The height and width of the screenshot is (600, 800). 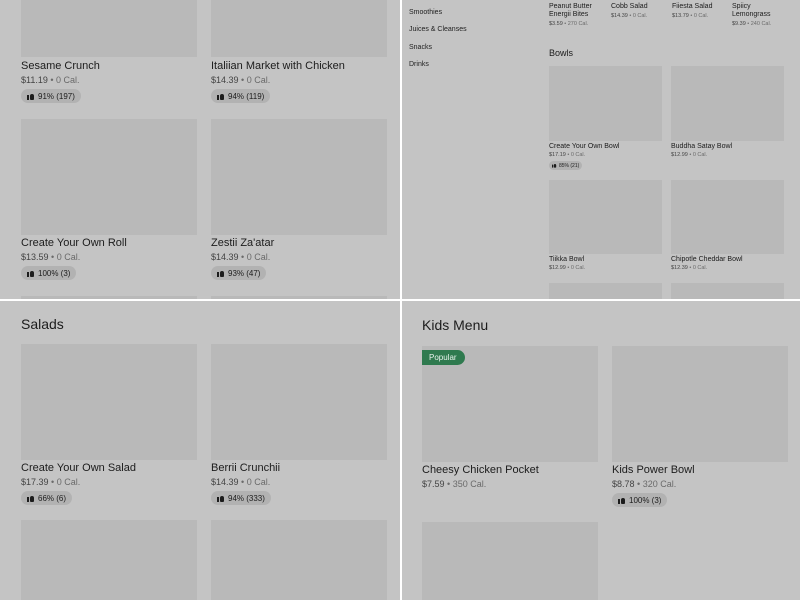 I want to click on section-title: Bowls, so click(x=561, y=53).